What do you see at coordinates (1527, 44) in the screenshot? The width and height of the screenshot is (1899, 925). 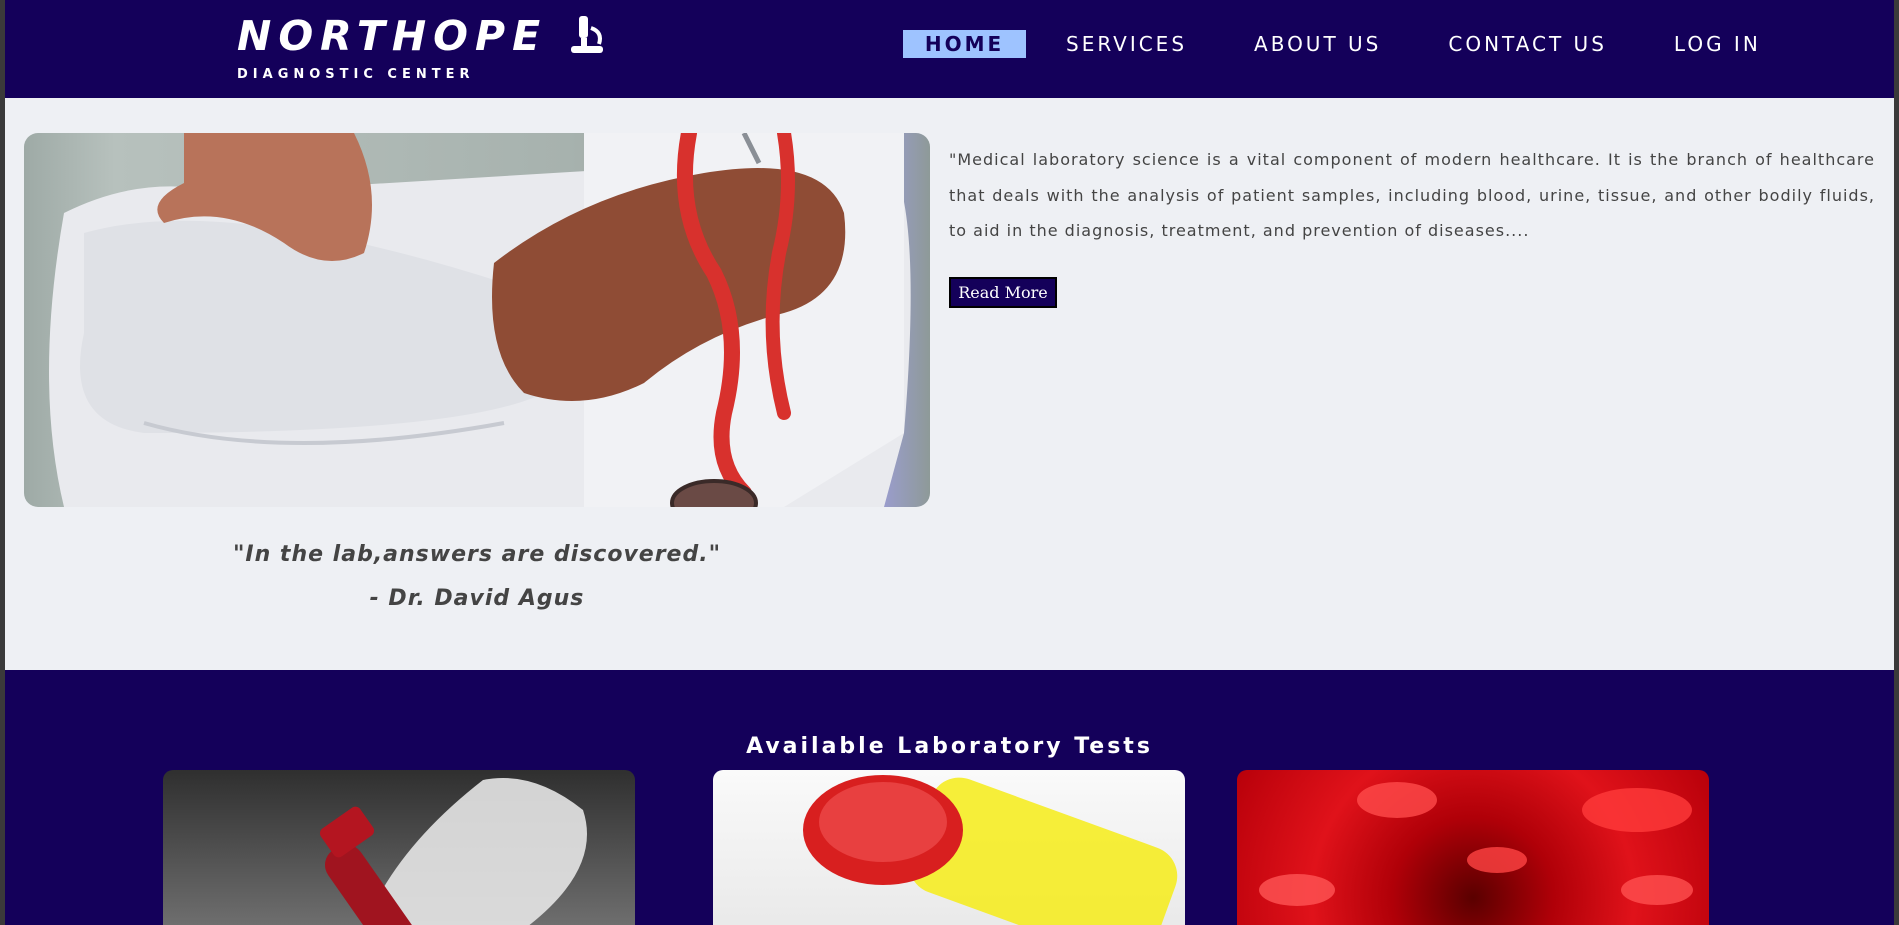 I see `nav-contact-us: CONTACT US` at bounding box center [1527, 44].